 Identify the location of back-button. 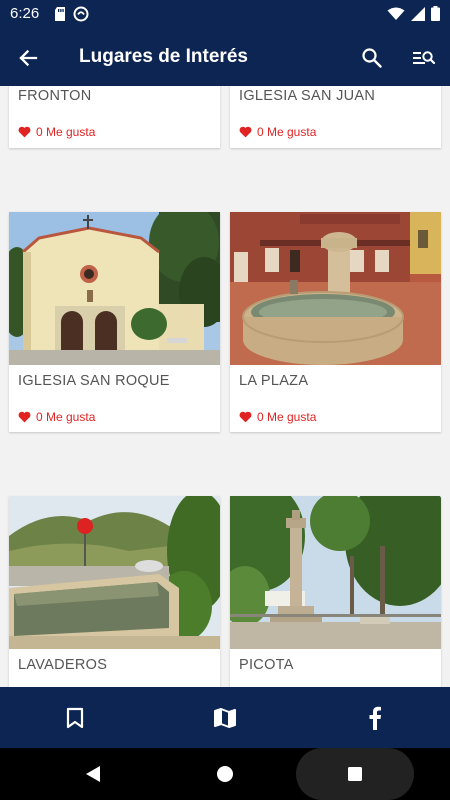
(28, 58).